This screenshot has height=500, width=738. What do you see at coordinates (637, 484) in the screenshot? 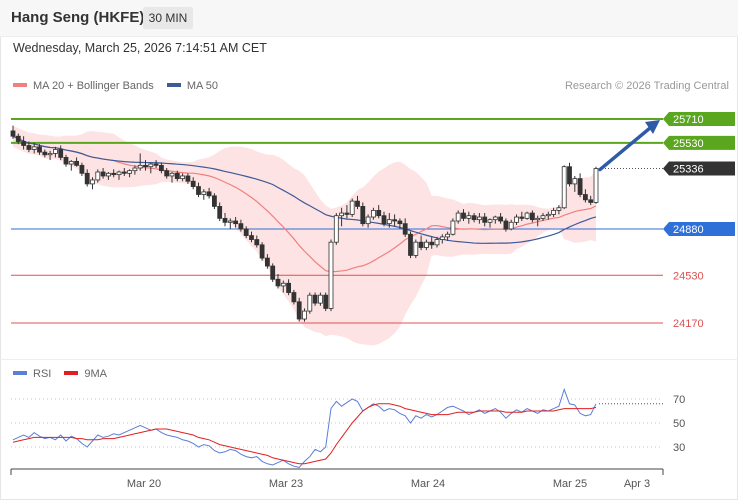
I see `x-tick-label: Apr 3` at bounding box center [637, 484].